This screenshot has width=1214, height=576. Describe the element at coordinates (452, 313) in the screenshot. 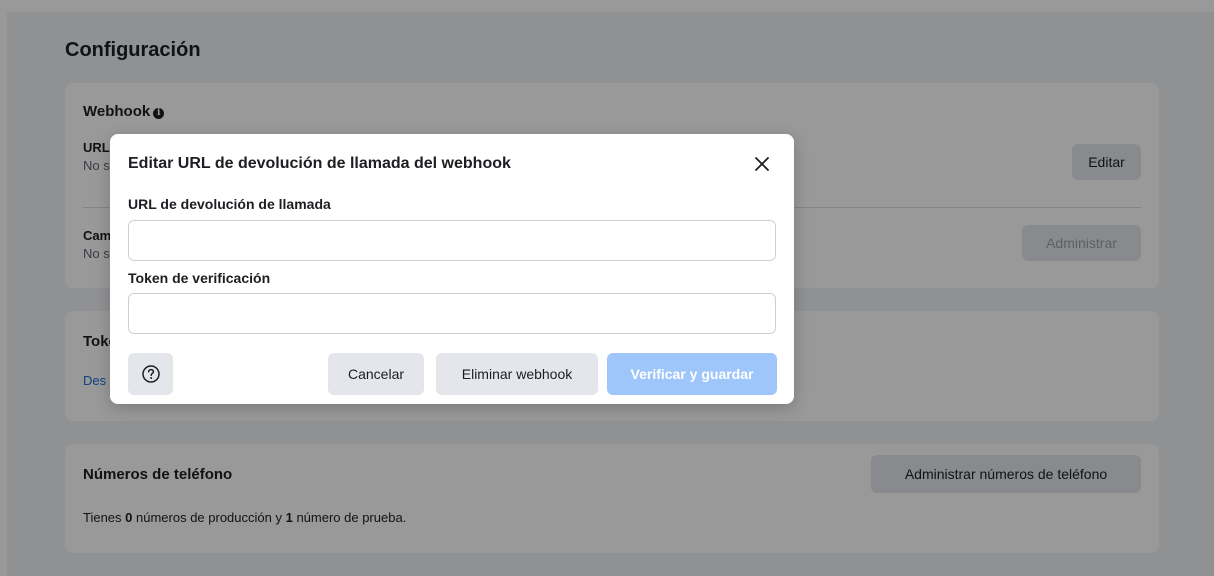

I see `verify-token-input` at that location.